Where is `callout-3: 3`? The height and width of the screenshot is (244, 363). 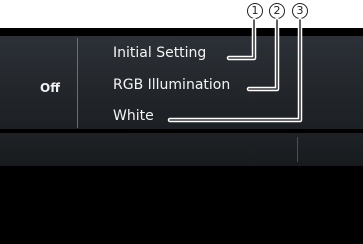 callout-3: 3 is located at coordinates (300, 11).